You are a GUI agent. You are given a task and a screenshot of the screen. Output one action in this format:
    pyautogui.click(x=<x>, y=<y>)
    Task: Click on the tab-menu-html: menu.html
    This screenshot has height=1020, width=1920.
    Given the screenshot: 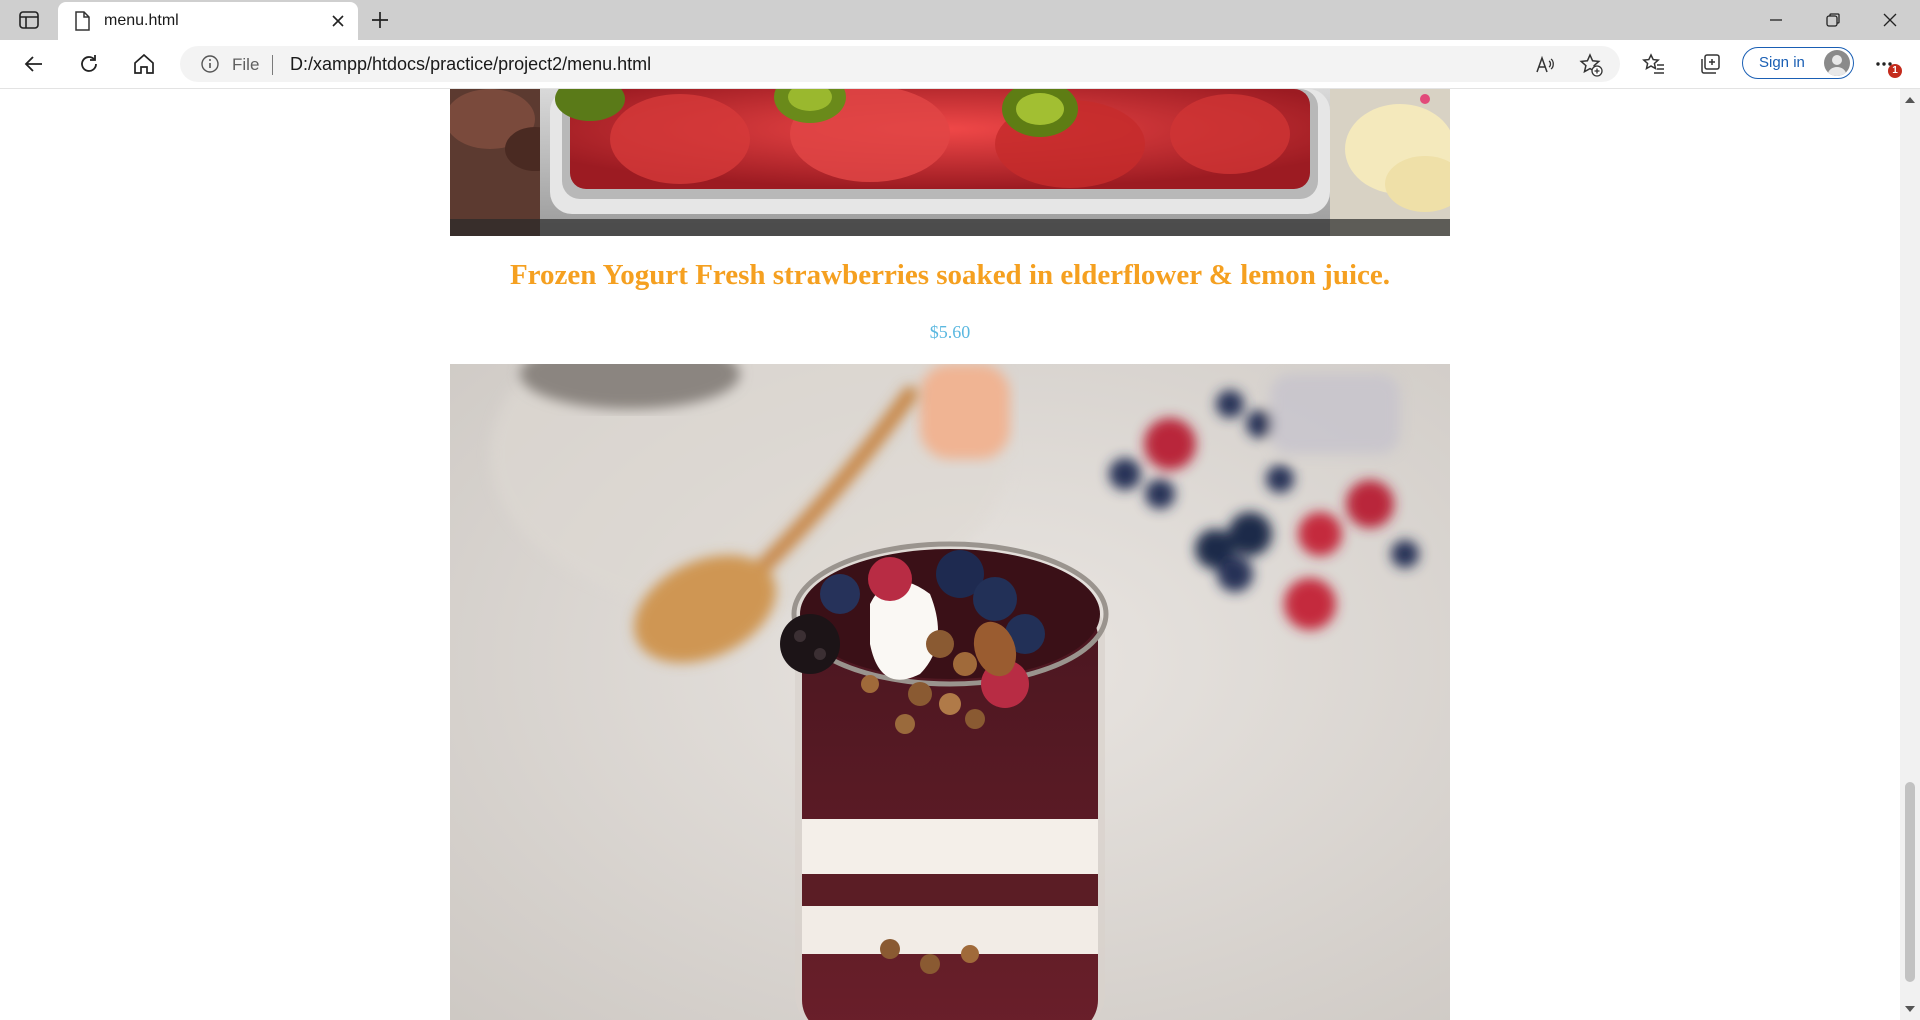 What is the action you would take?
    pyautogui.click(x=208, y=21)
    